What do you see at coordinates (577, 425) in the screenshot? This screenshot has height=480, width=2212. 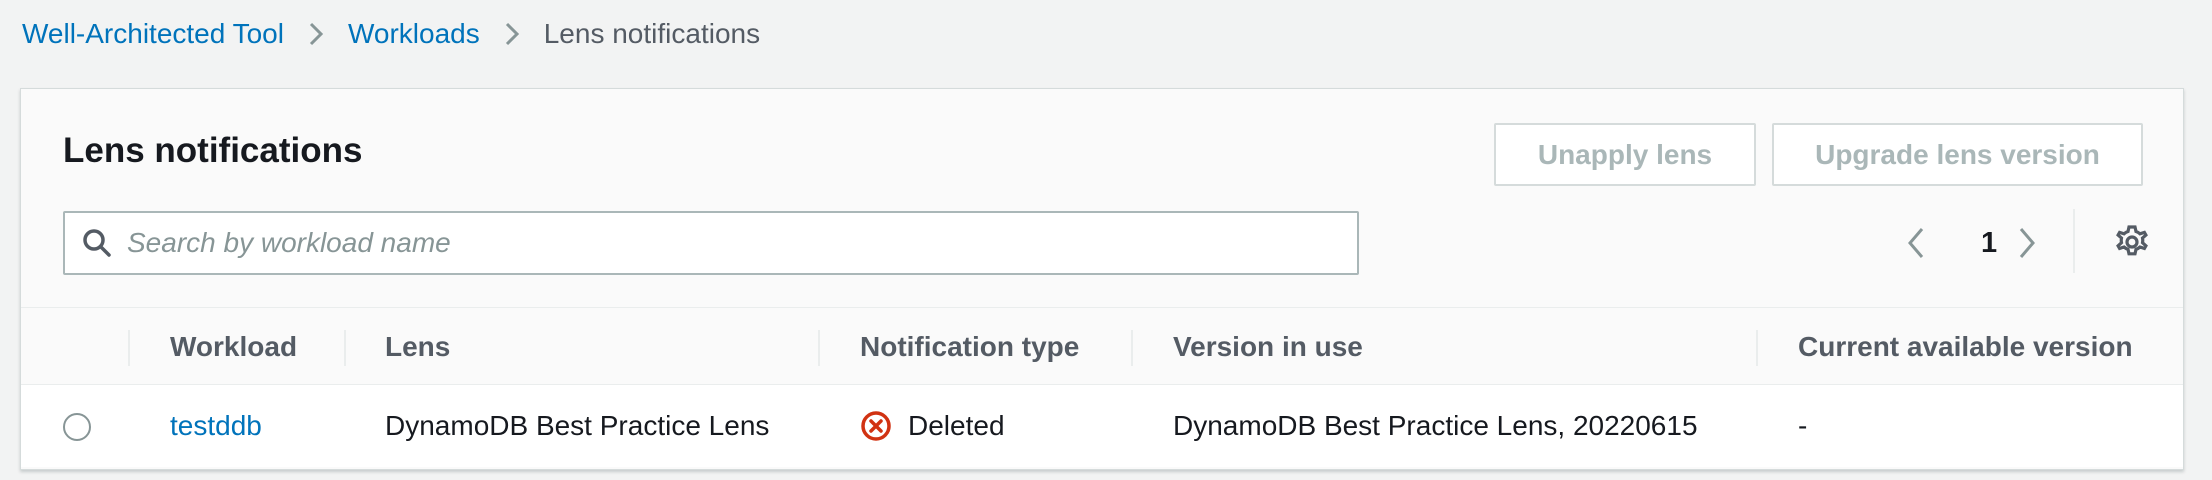 I see `lens-cell: DynamoDB Best Practice Lens` at bounding box center [577, 425].